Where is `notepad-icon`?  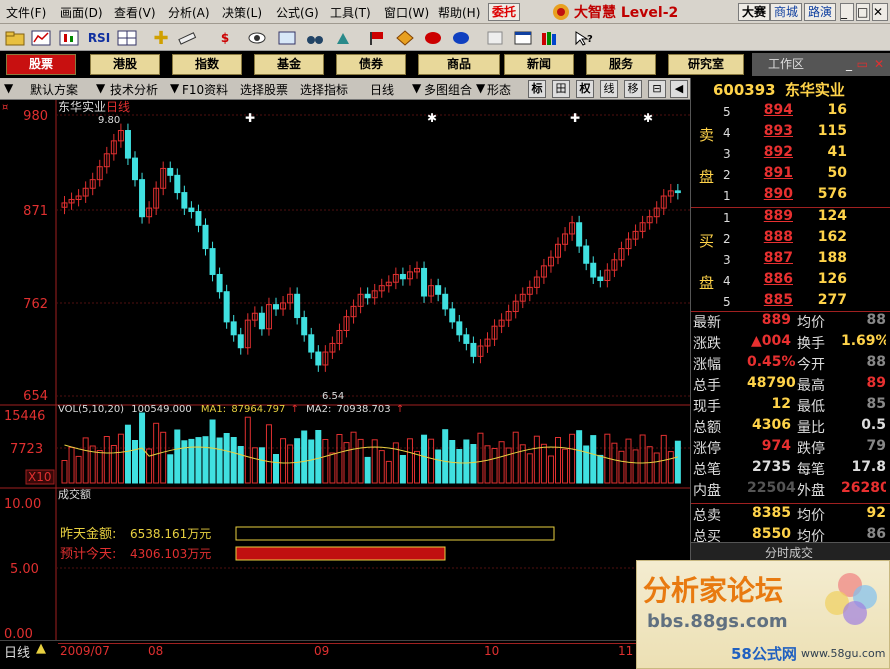 notepad-icon is located at coordinates (495, 38).